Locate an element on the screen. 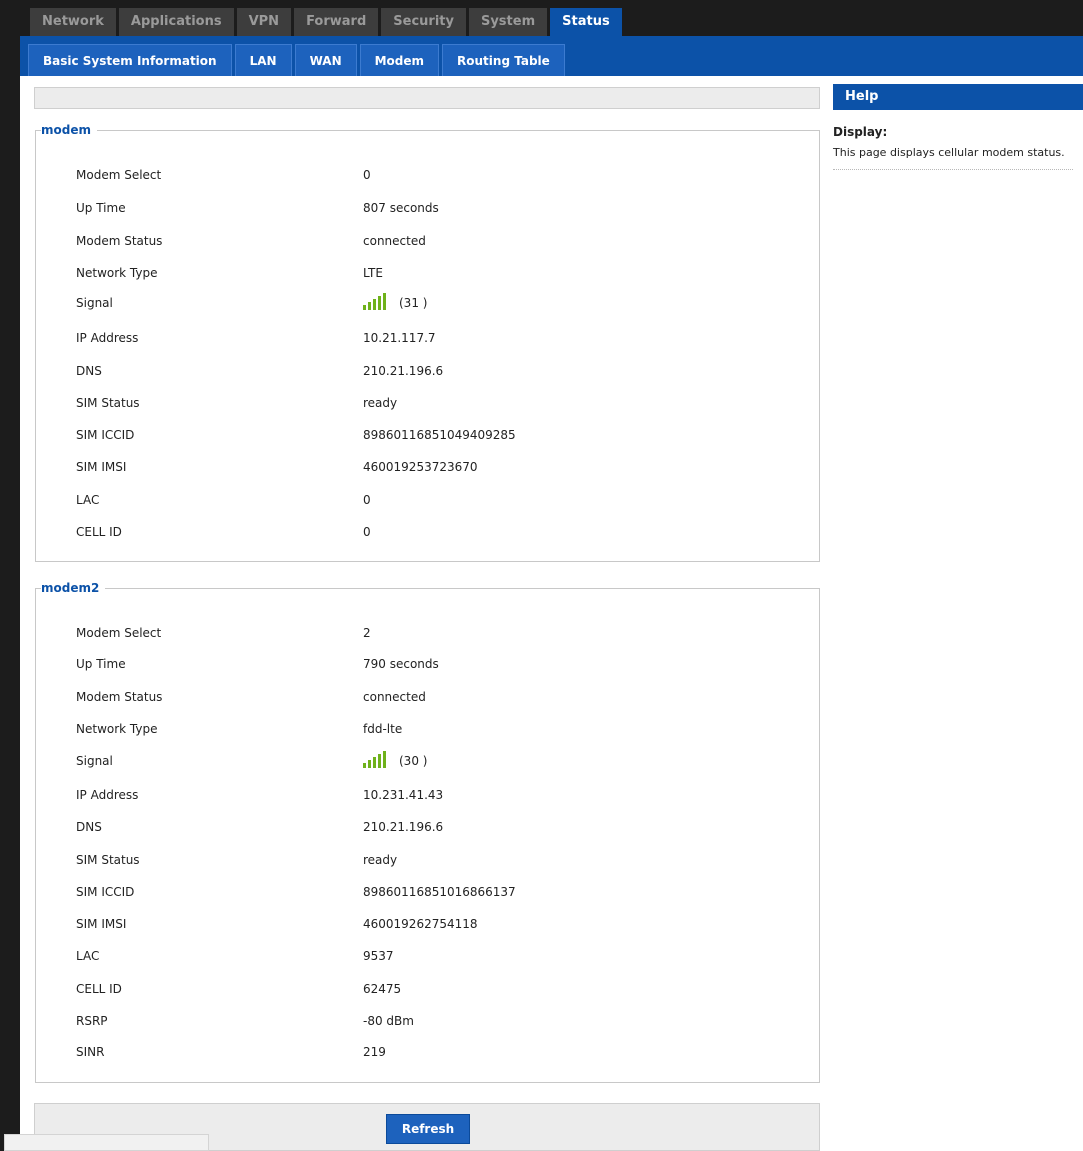  info-row-up-time: Up Time 790 seconds is located at coordinates (426, 666).